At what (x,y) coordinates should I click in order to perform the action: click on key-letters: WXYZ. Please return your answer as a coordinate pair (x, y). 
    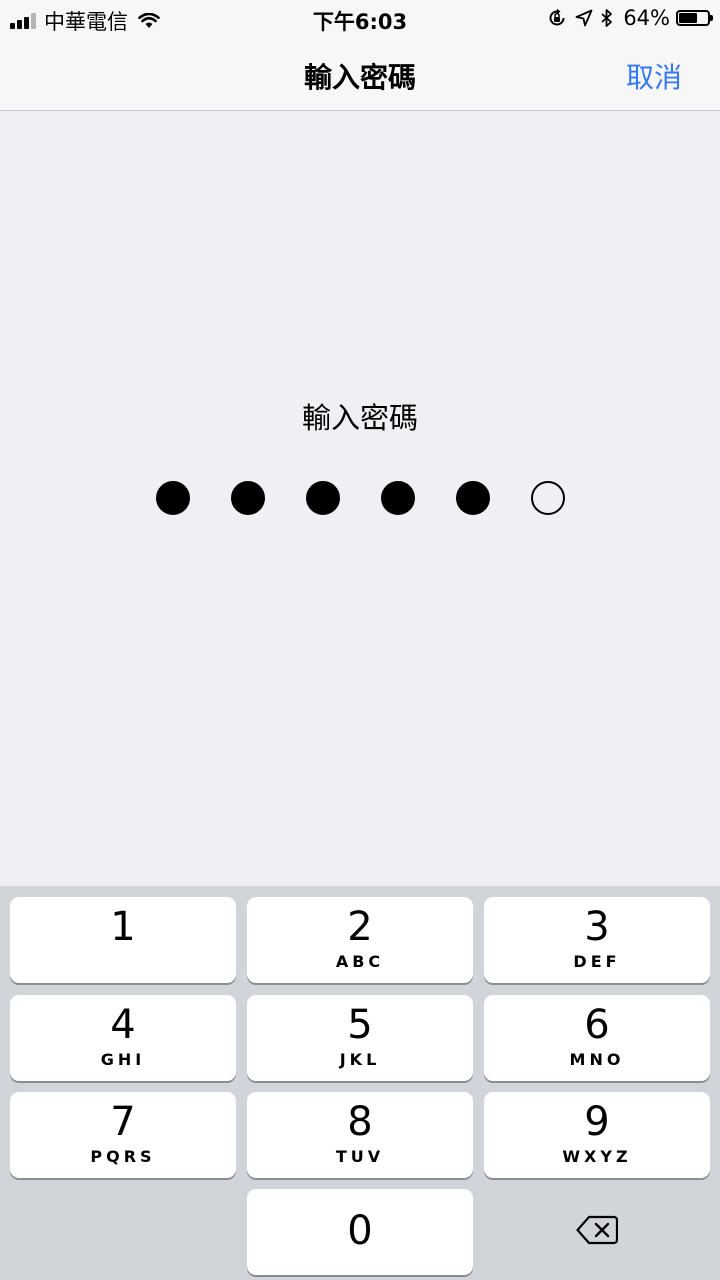
    Looking at the image, I should click on (597, 1156).